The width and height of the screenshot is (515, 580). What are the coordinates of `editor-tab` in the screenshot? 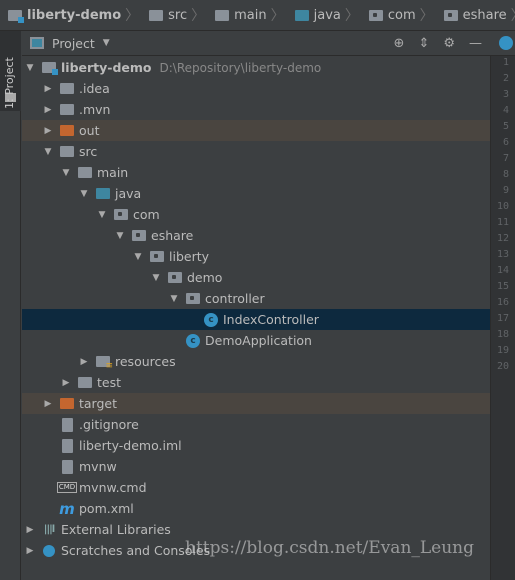 It's located at (502, 43).